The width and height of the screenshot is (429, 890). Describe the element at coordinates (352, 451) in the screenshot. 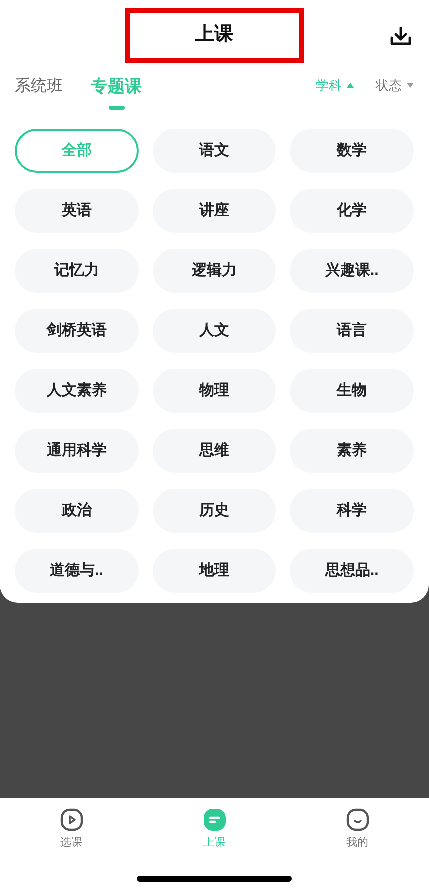

I see `subject-chip: 素养` at that location.